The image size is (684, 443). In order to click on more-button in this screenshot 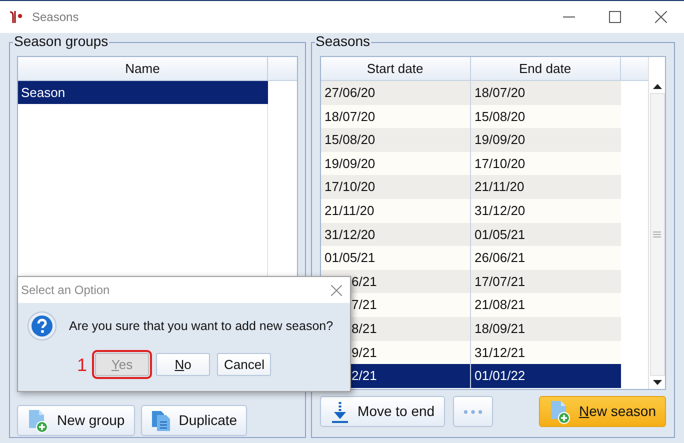, I will do `click(472, 411)`.